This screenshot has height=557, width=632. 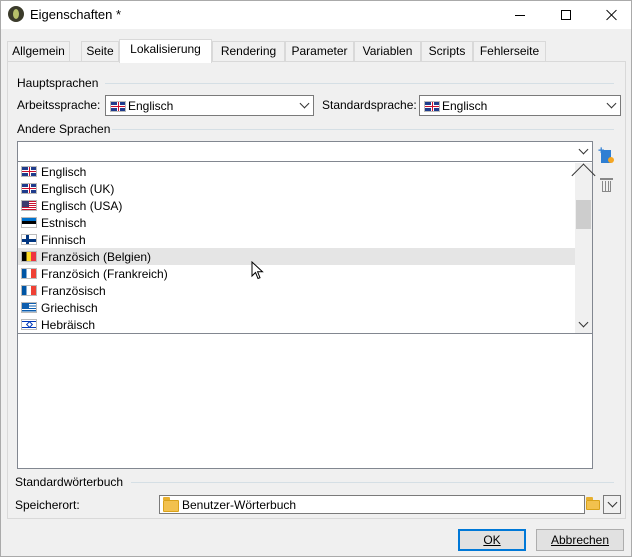 What do you see at coordinates (611, 160) in the screenshot?
I see `new-badge-icon` at bounding box center [611, 160].